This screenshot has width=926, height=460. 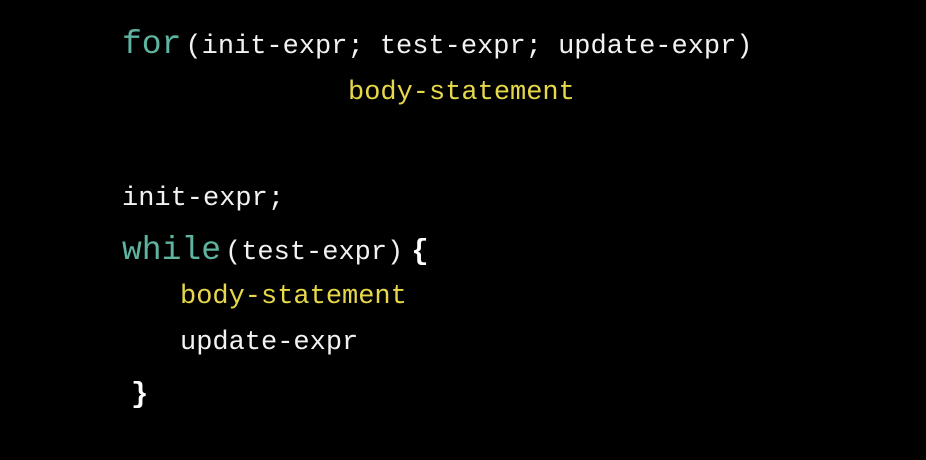 I want to click on while-body-statement: body-statement, so click(x=293, y=297).